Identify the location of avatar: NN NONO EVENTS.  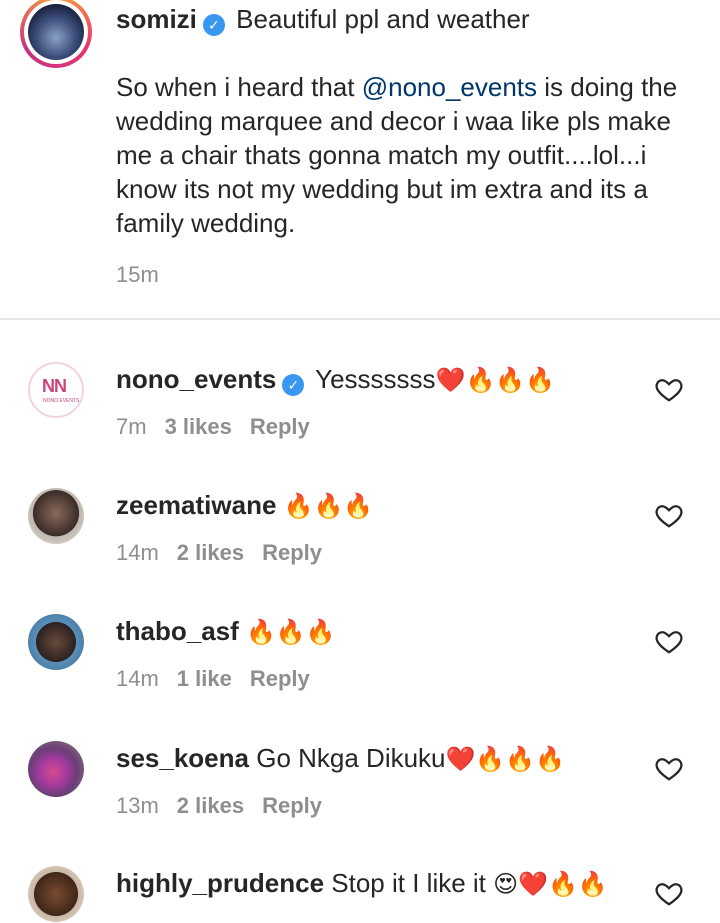
(56, 390).